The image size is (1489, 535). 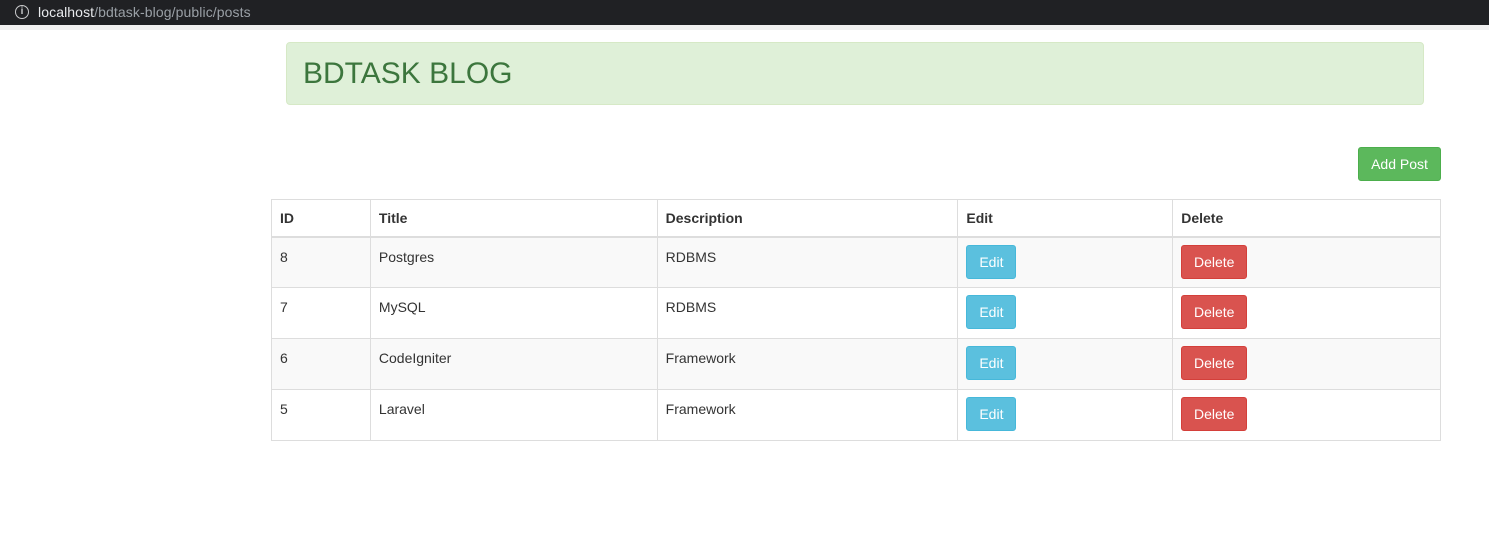 What do you see at coordinates (513, 218) in the screenshot?
I see `column-header-title: Title` at bounding box center [513, 218].